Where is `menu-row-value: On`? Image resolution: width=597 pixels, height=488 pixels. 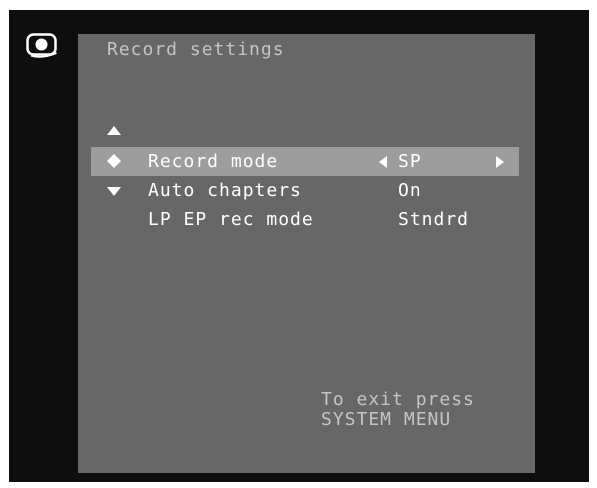 menu-row-value: On is located at coordinates (410, 190).